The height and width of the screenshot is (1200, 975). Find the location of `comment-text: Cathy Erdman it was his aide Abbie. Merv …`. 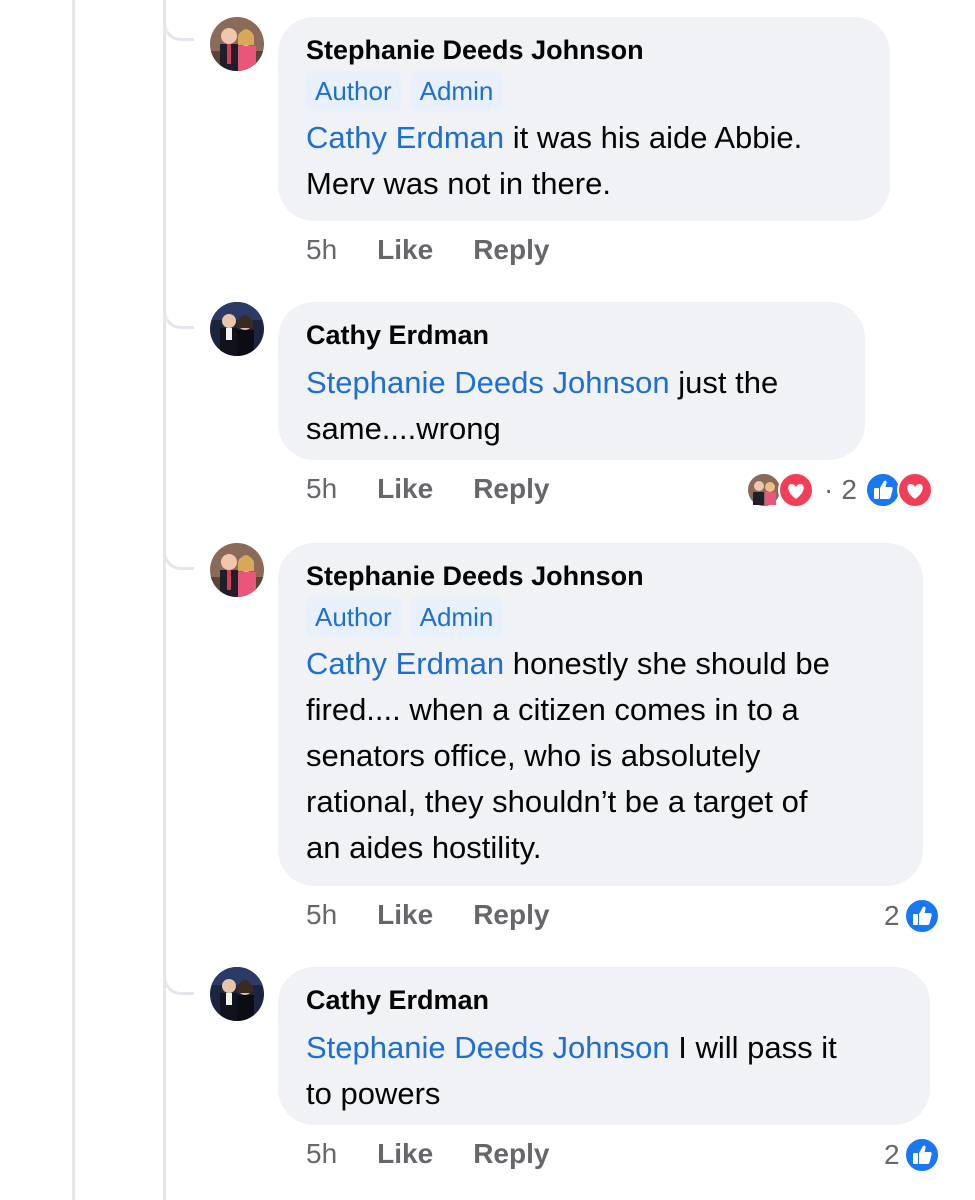

comment-text: Cathy Erdman it was his aide Abbie. Merv … is located at coordinates (554, 160).